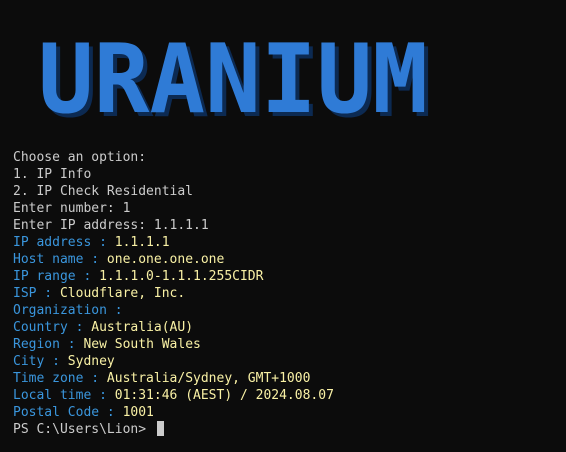 The width and height of the screenshot is (566, 452). Describe the element at coordinates (208, 378) in the screenshot. I see `result-value: Australia/Sydney, GMT+1000` at that location.